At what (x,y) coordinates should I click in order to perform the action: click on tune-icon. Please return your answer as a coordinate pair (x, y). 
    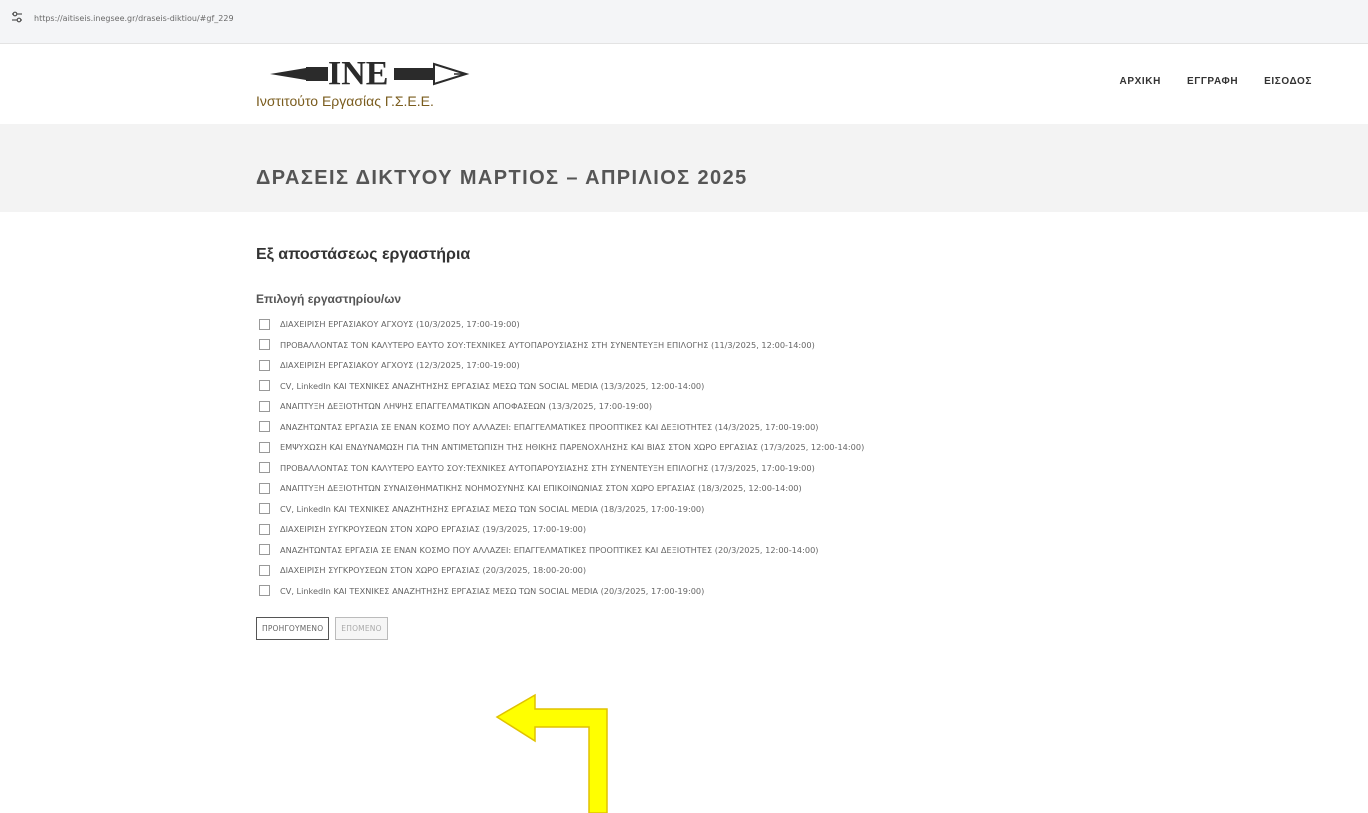
    Looking at the image, I should click on (17, 17).